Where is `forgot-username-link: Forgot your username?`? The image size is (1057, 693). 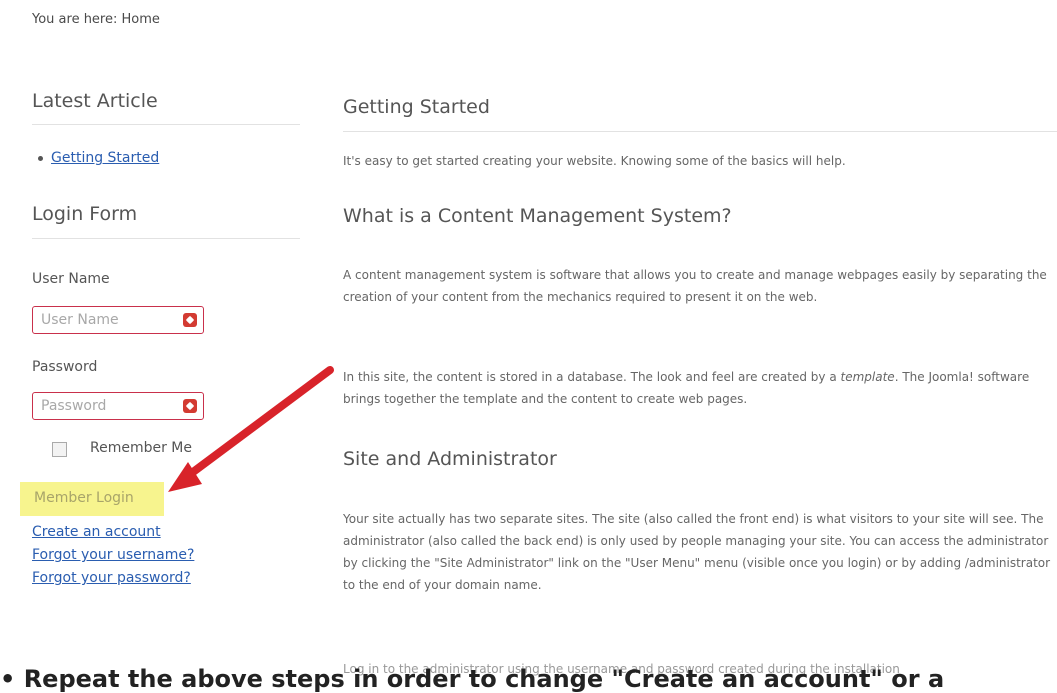 forgot-username-link: Forgot your username? is located at coordinates (113, 555).